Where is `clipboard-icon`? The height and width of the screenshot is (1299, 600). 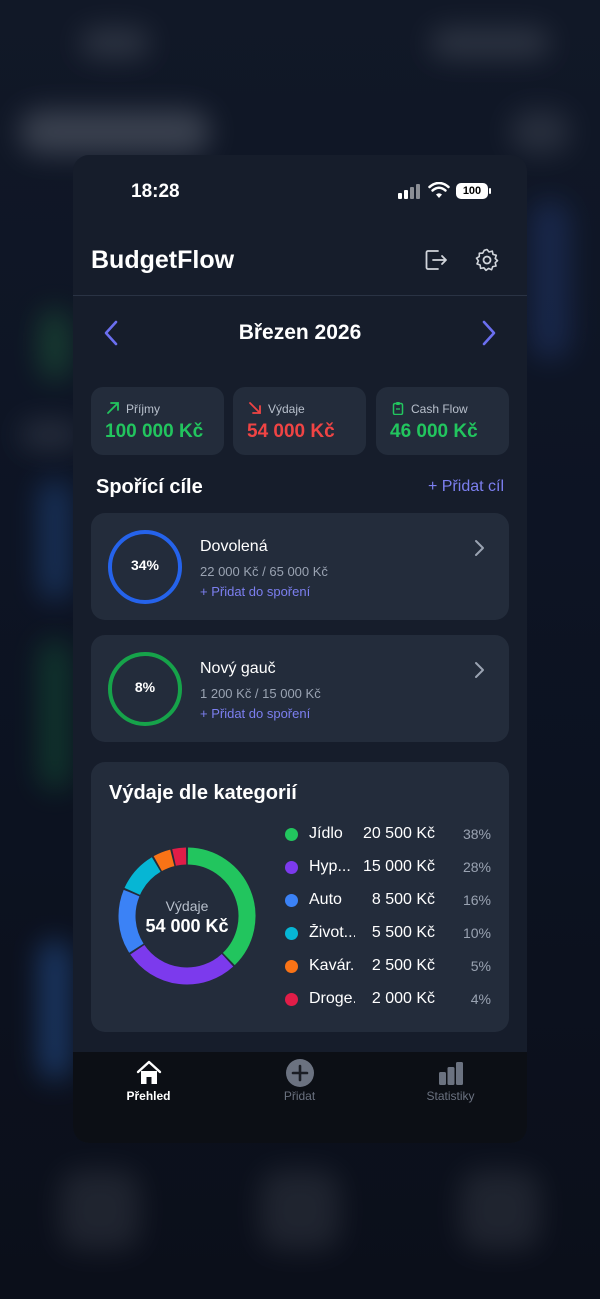 clipboard-icon is located at coordinates (398, 408).